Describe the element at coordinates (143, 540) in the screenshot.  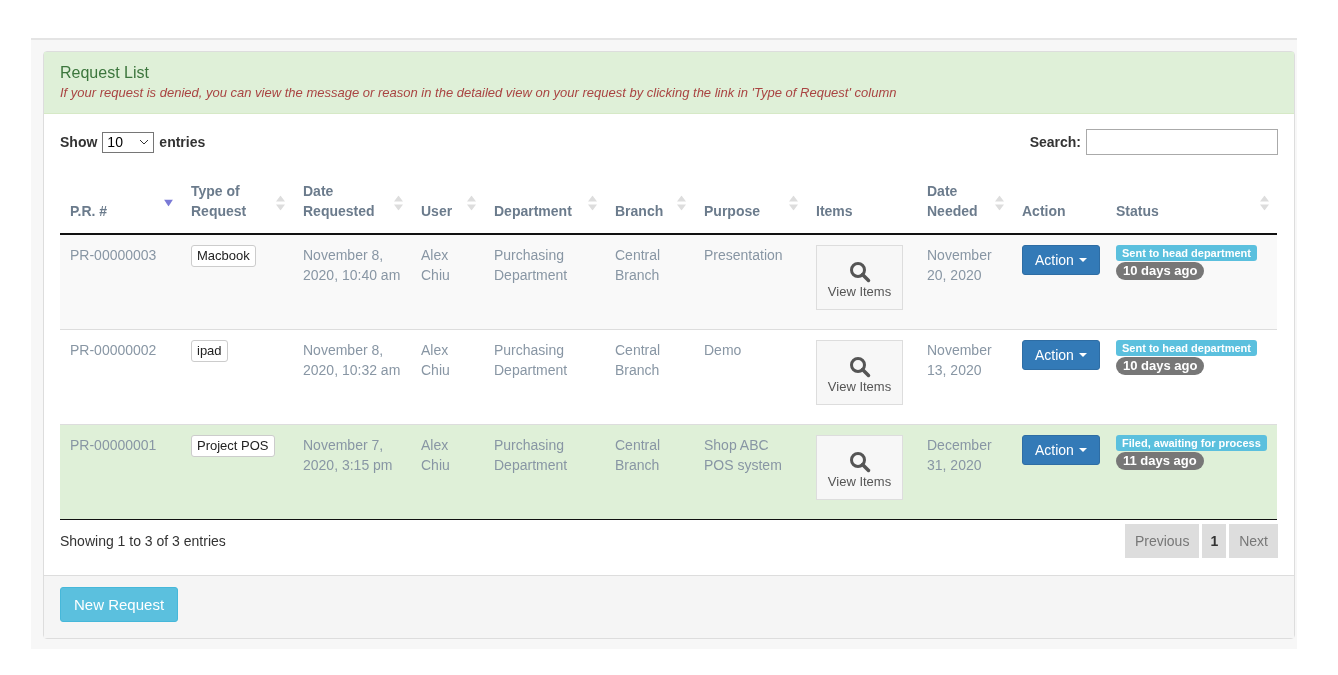
I see `table-info: Showing 1 to 3 of 3 entries` at that location.